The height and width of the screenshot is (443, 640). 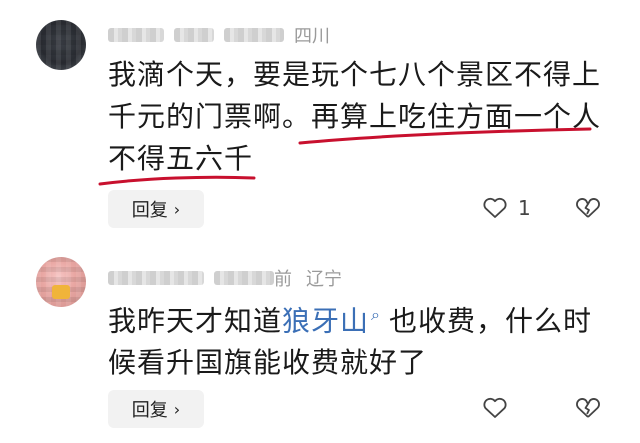 What do you see at coordinates (376, 314) in the screenshot?
I see `search-icon: ⌕` at bounding box center [376, 314].